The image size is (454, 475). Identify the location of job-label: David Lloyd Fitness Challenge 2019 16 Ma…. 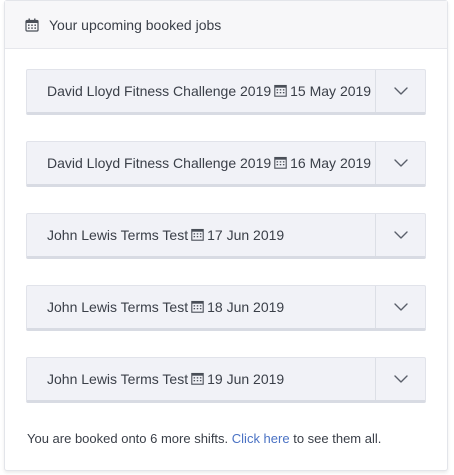
(201, 163).